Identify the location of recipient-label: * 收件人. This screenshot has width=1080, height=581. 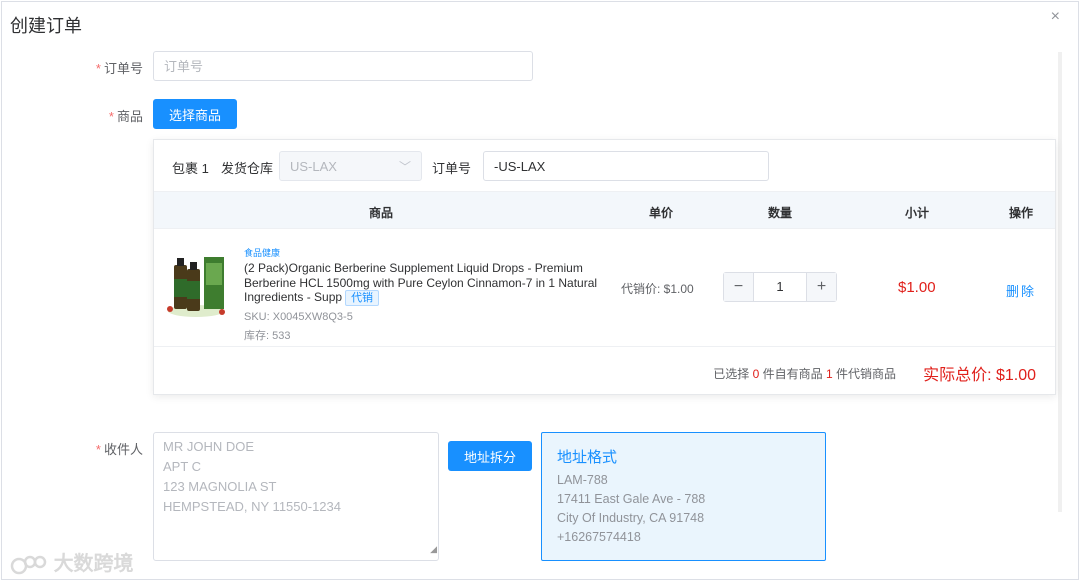
(119, 449).